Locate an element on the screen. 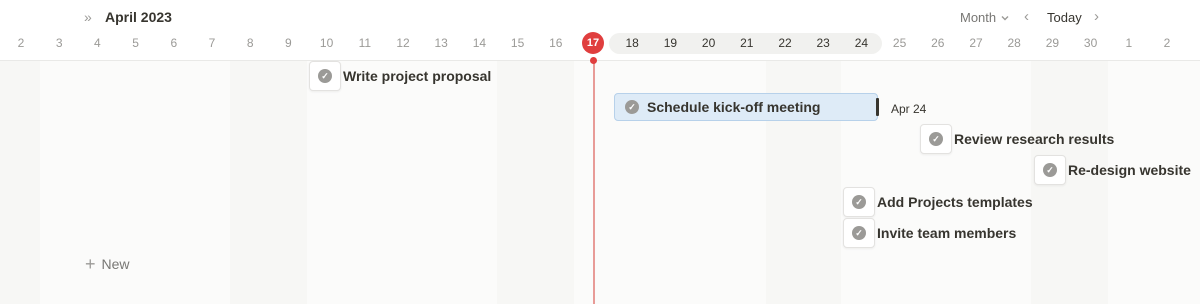 The image size is (1200, 304). timeline-toolbar: » April 2023 Month ‹ Today › is located at coordinates (600, 15).